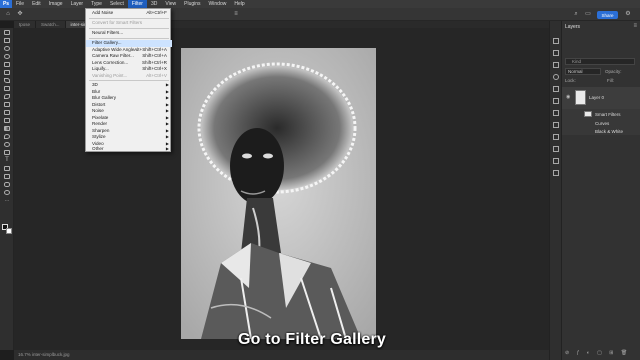 The image size is (640, 360). Describe the element at coordinates (7, 56) in the screenshot. I see `quick-select-tool-icon` at that location.